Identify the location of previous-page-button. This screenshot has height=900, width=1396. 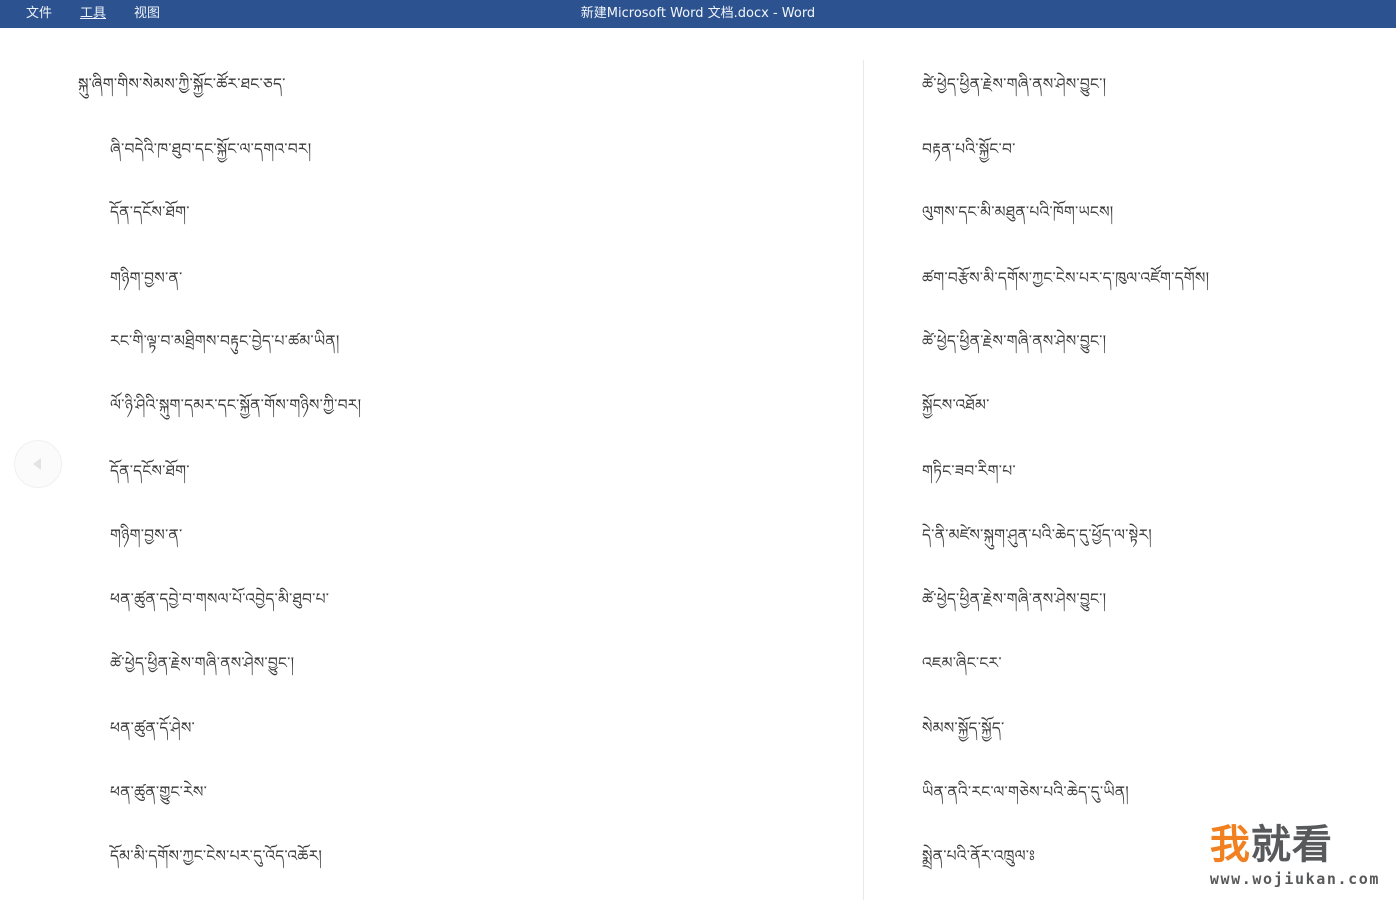
(38, 464).